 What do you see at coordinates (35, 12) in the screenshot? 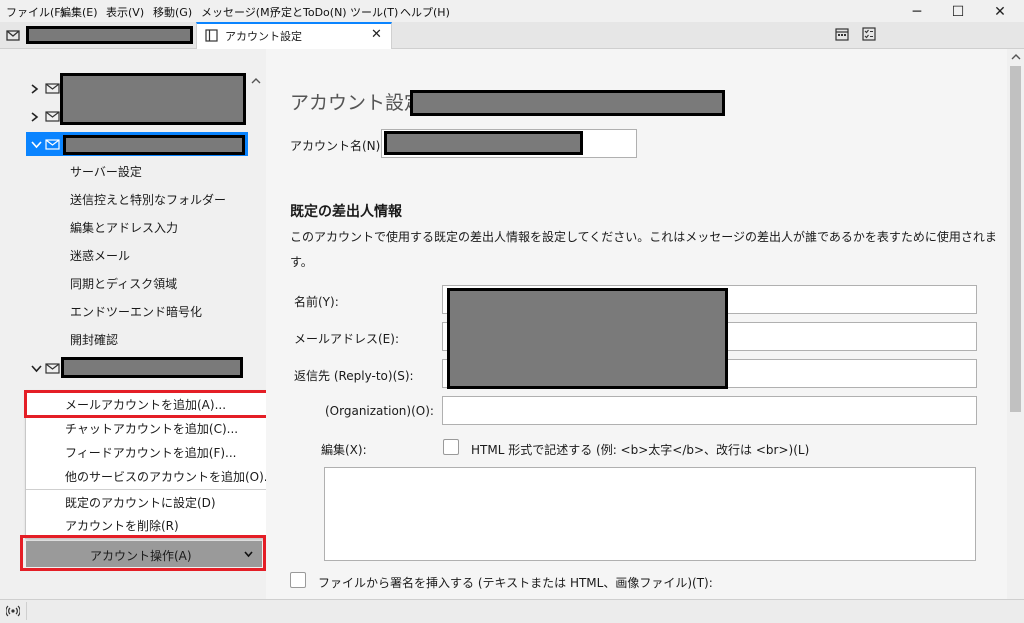
I see `menu-file: ファイル(F)` at bounding box center [35, 12].